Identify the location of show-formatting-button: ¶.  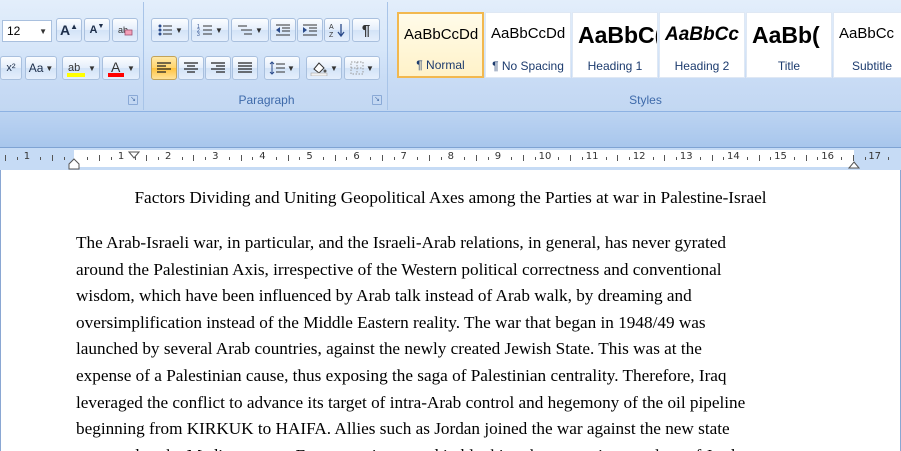
(366, 30).